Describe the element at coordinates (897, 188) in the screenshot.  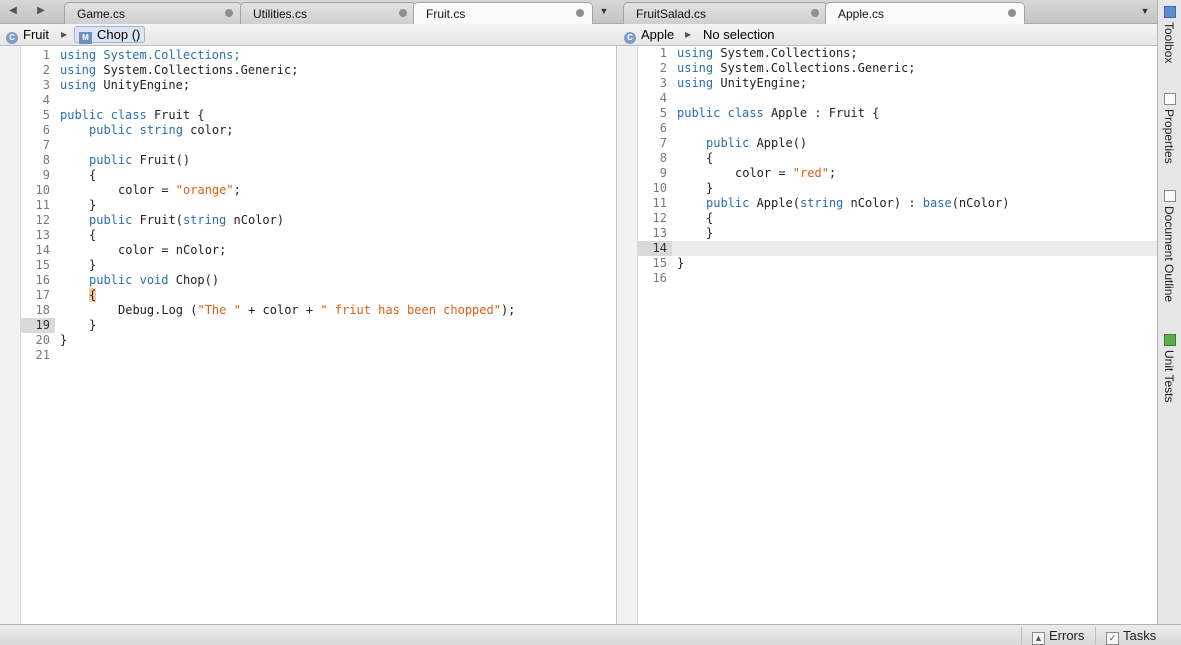
I see `code-line: 10}` at that location.